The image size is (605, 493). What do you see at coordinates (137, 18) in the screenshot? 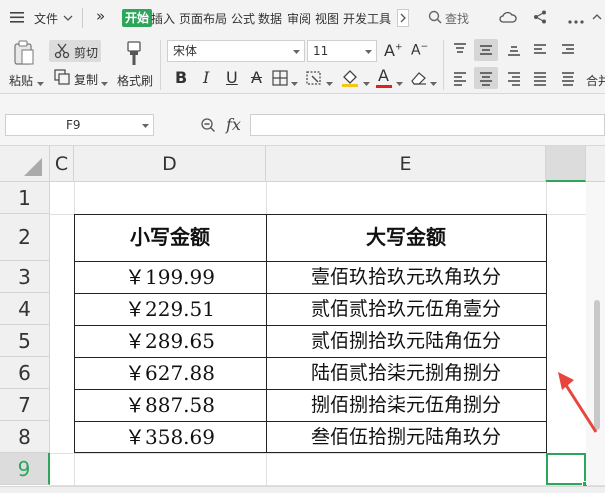
I see `tab-home: 开始` at bounding box center [137, 18].